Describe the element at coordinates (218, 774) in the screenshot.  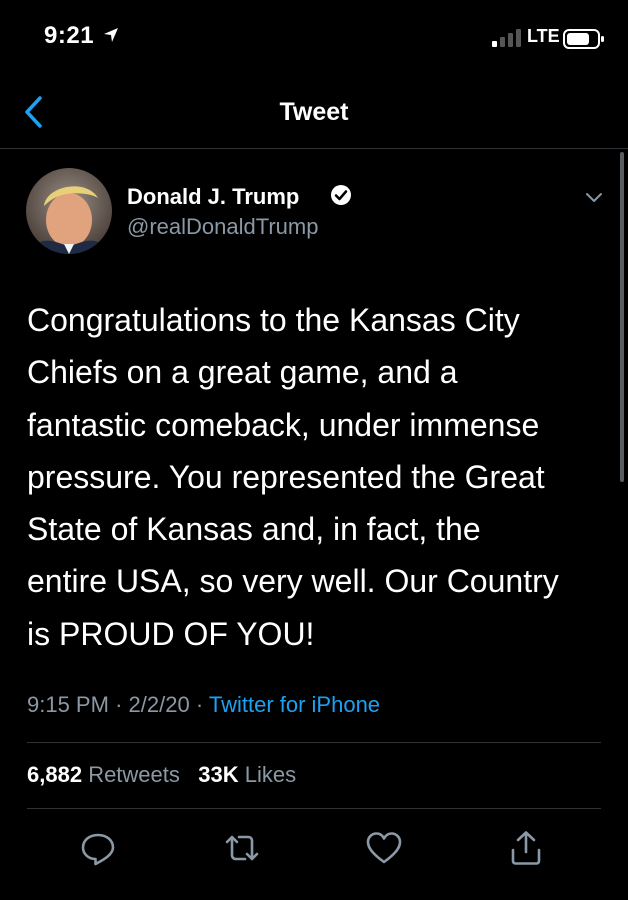
I see `like-count: 33K` at that location.